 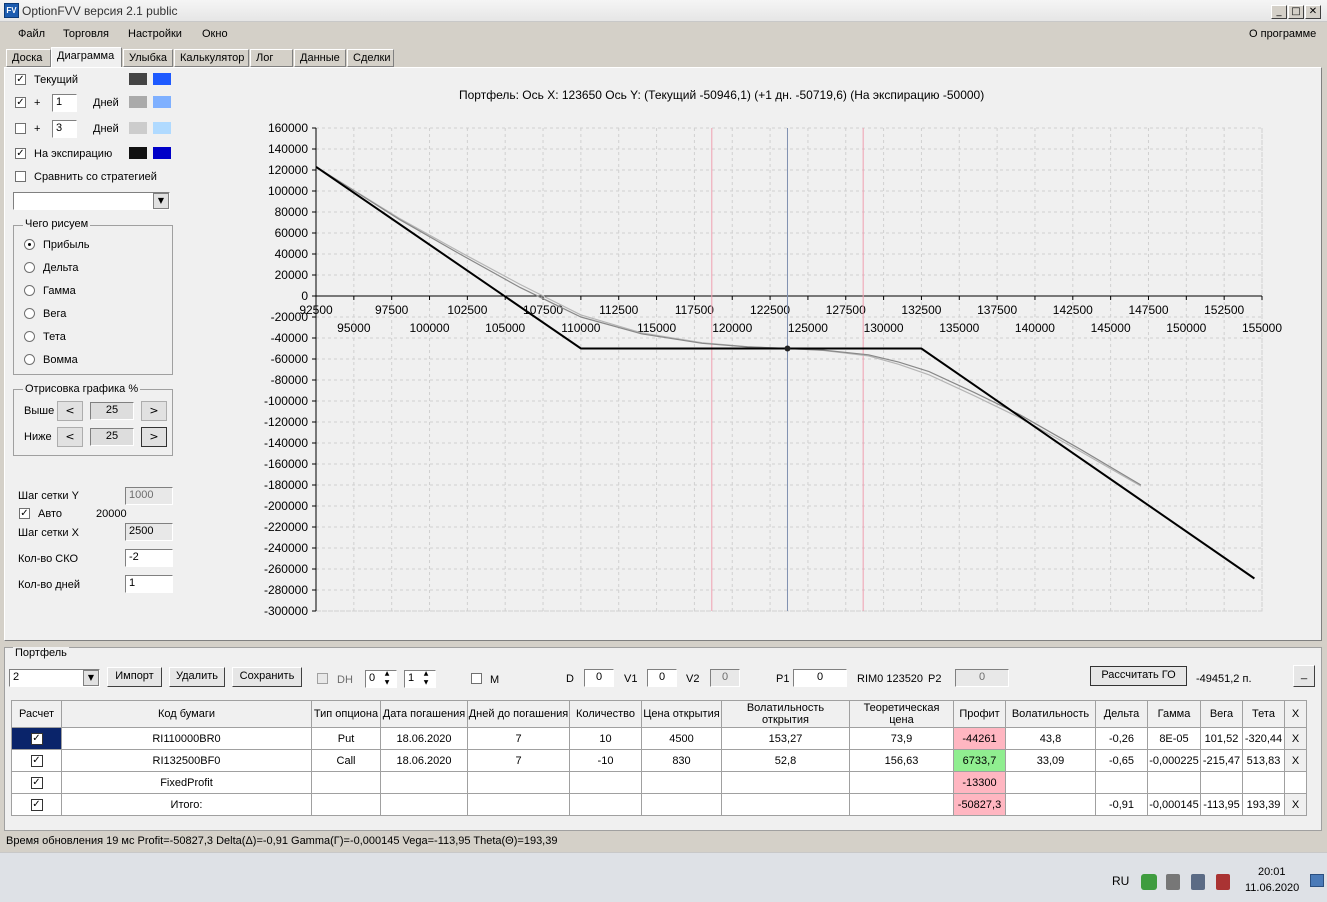 I want to click on import-button: Импорт, so click(x=134, y=677).